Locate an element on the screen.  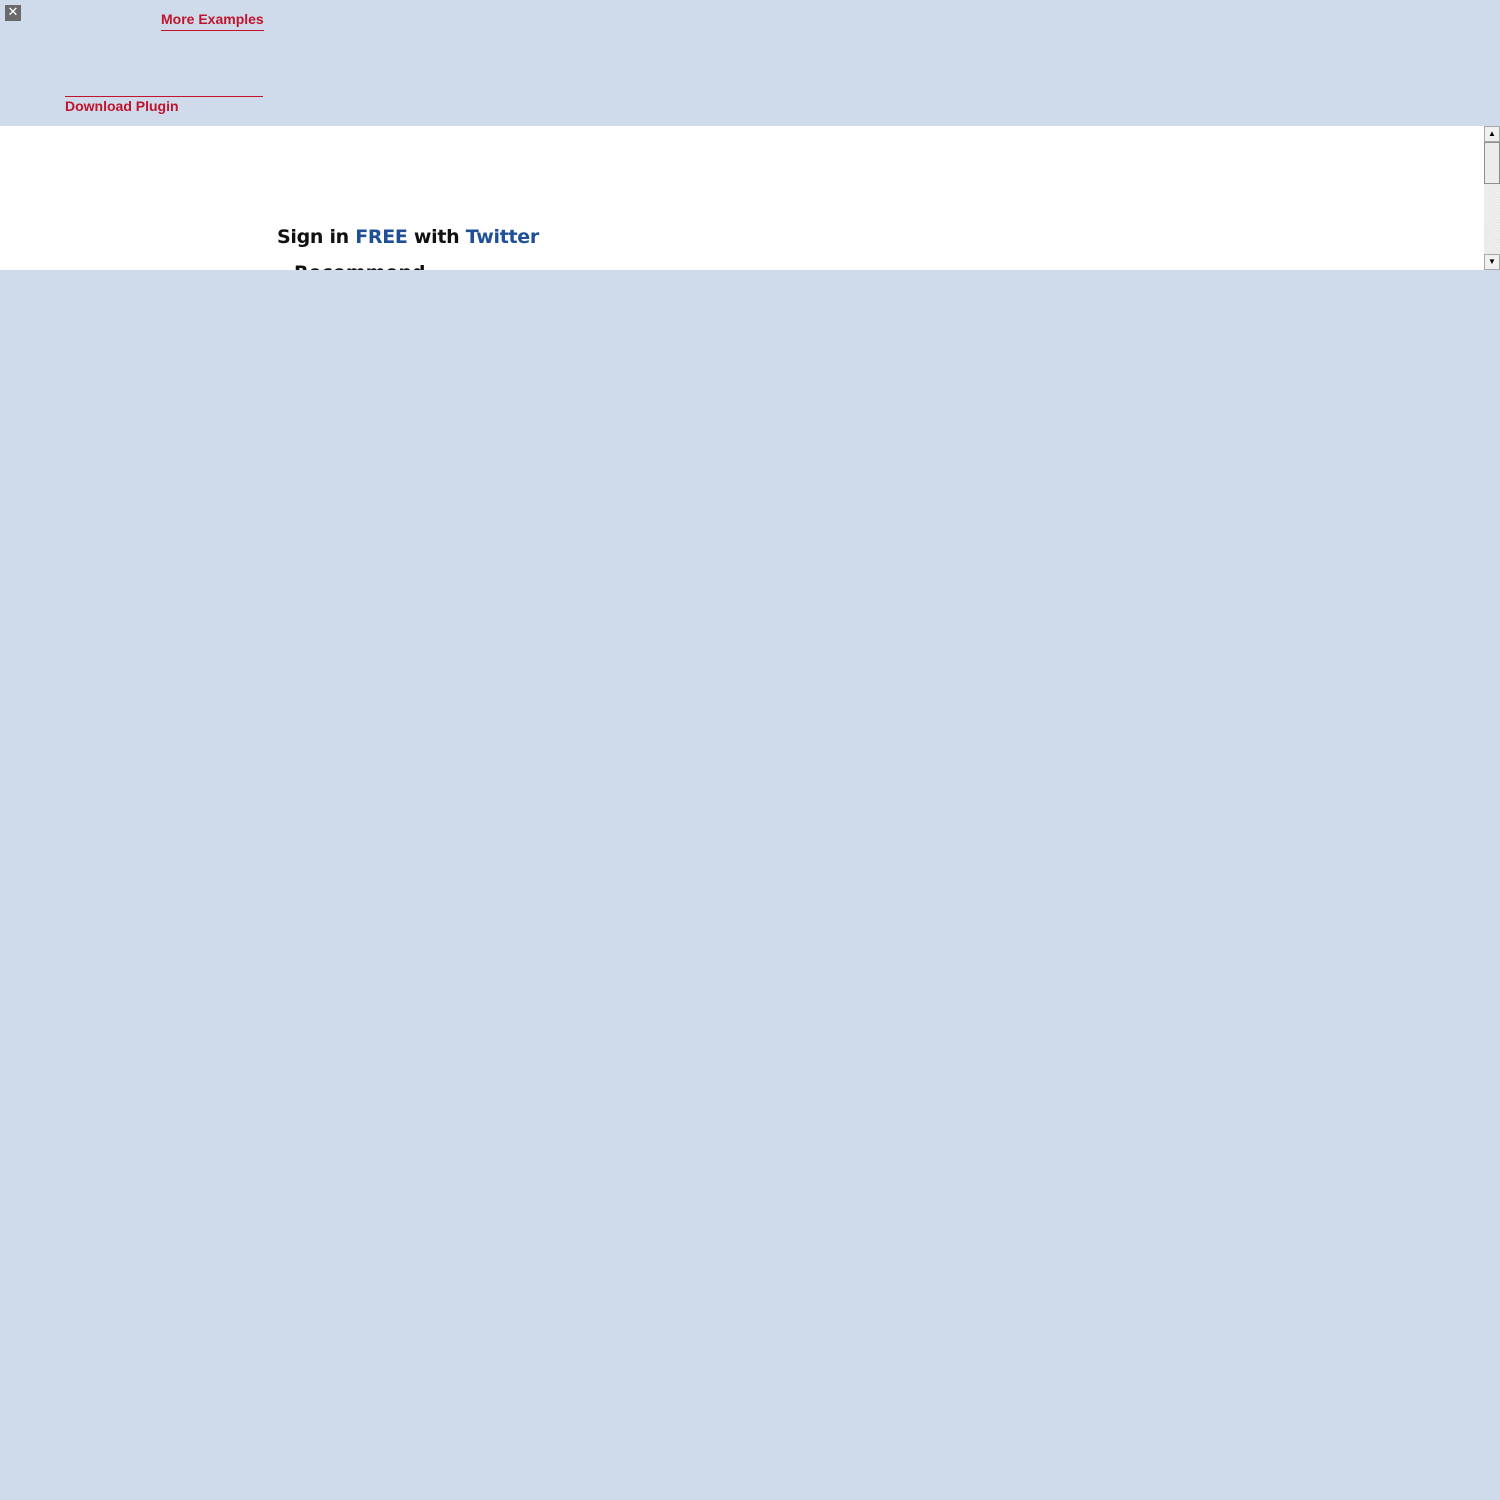
signin-middle: with is located at coordinates (436, 237).